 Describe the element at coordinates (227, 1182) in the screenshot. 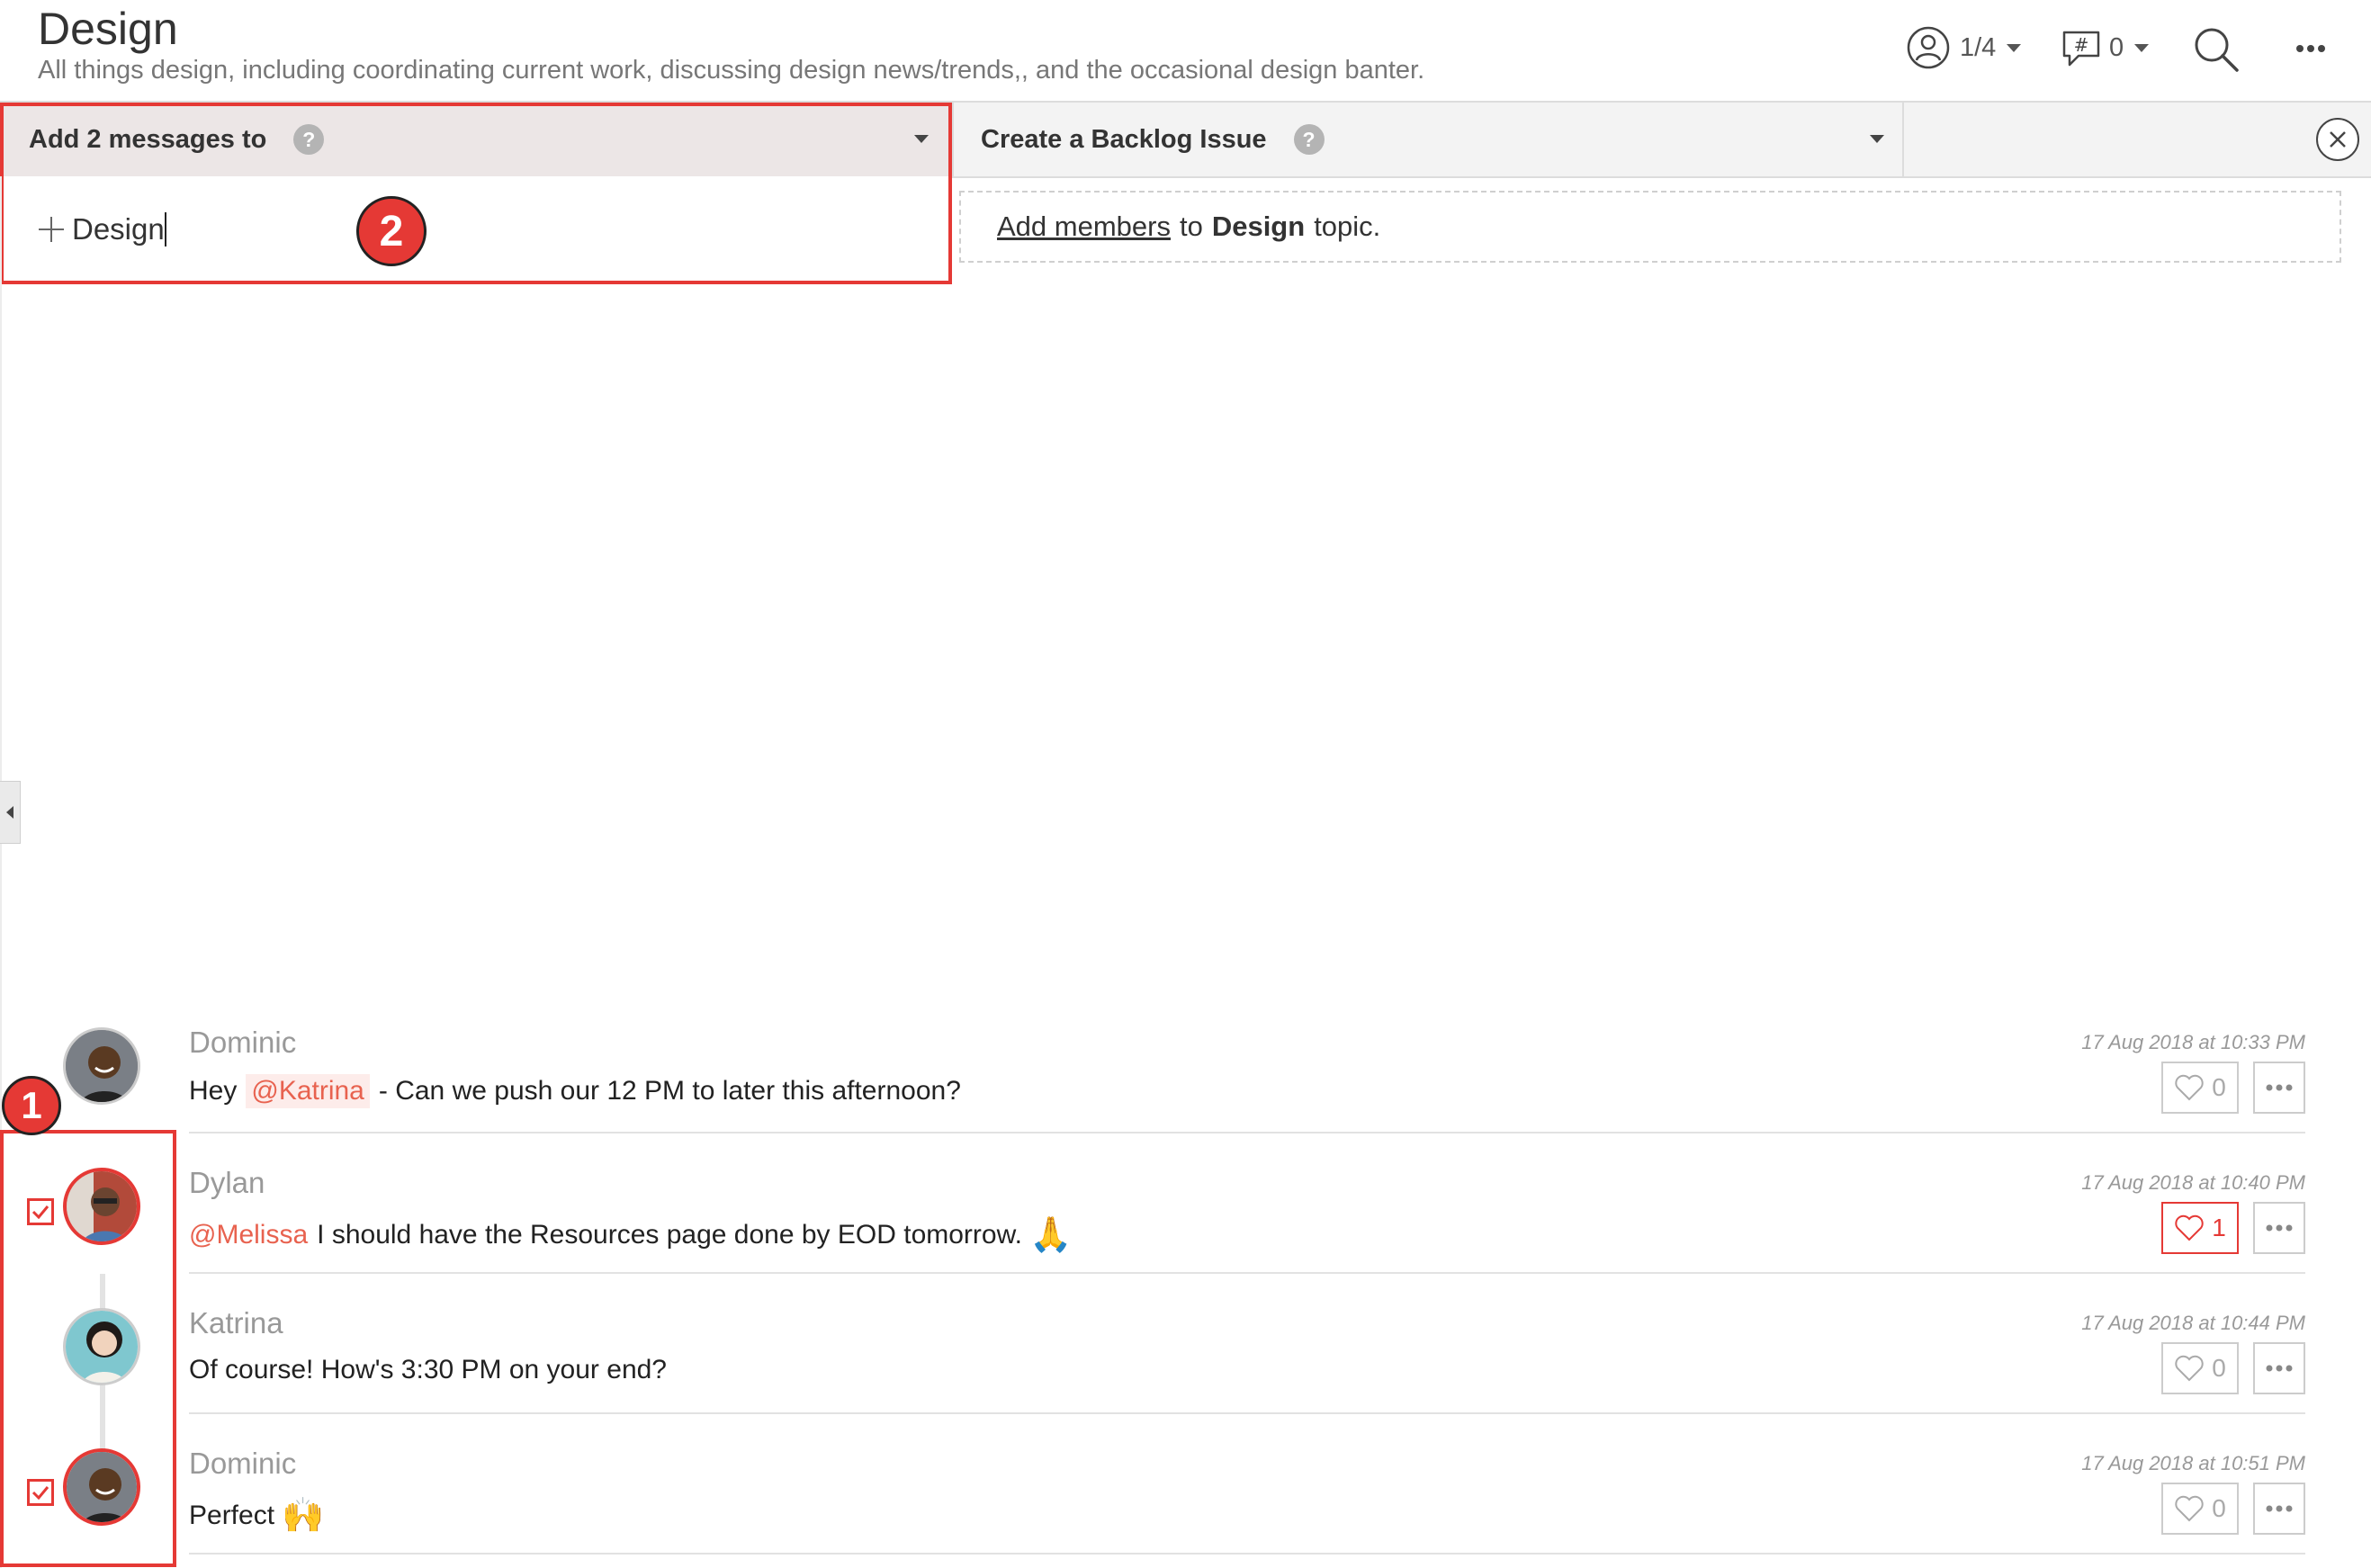

I see `message-author: Dylan` at that location.